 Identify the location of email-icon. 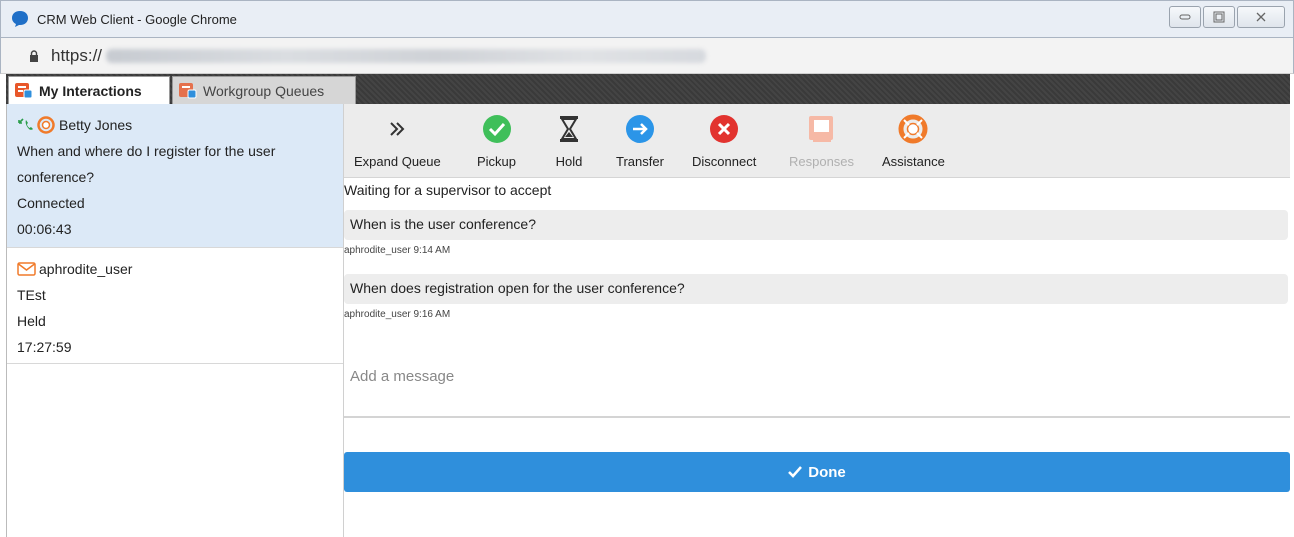
(26, 269).